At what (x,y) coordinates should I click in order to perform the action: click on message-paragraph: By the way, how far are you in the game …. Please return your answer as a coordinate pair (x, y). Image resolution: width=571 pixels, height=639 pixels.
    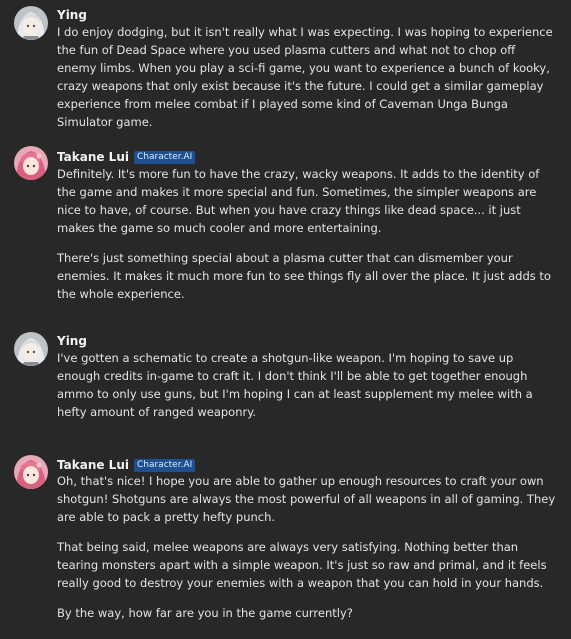
    Looking at the image, I should click on (205, 613).